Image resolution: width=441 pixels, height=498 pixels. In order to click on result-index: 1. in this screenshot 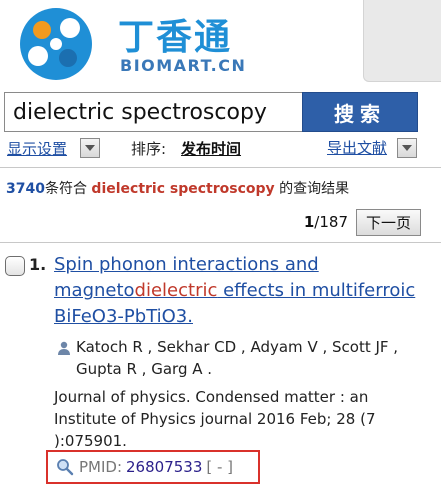, I will do `click(38, 264)`.